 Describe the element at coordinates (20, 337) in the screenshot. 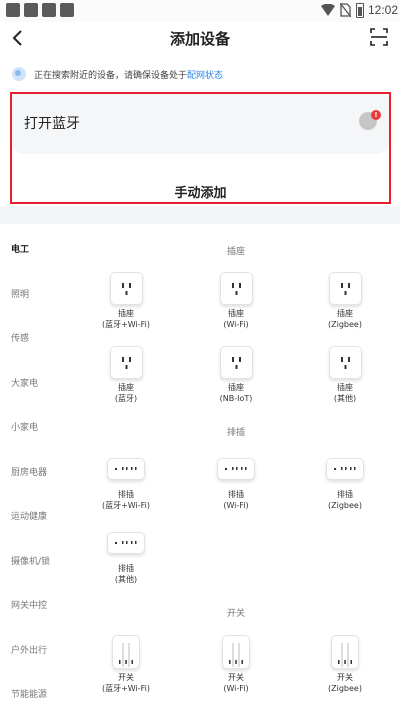

I see `category-item: 传感` at that location.